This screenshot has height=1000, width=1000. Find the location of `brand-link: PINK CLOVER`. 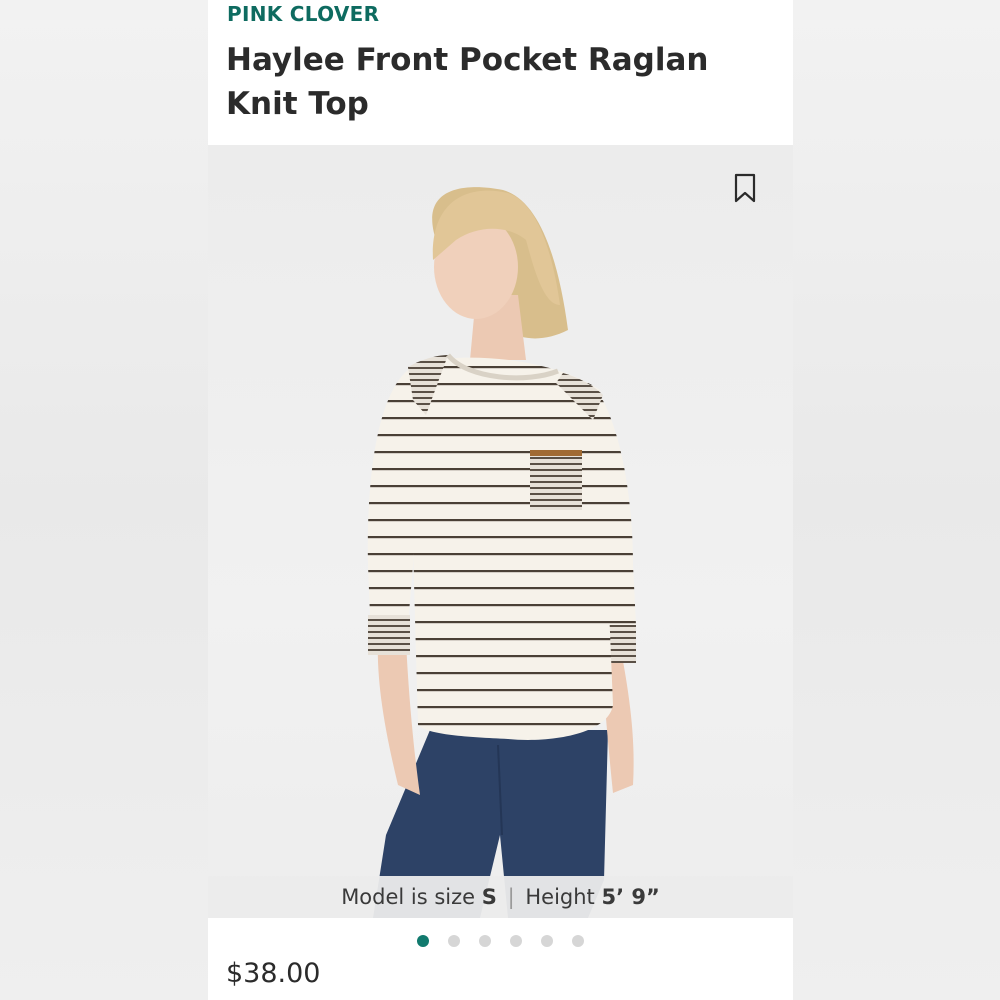

brand-link: PINK CLOVER is located at coordinates (303, 14).